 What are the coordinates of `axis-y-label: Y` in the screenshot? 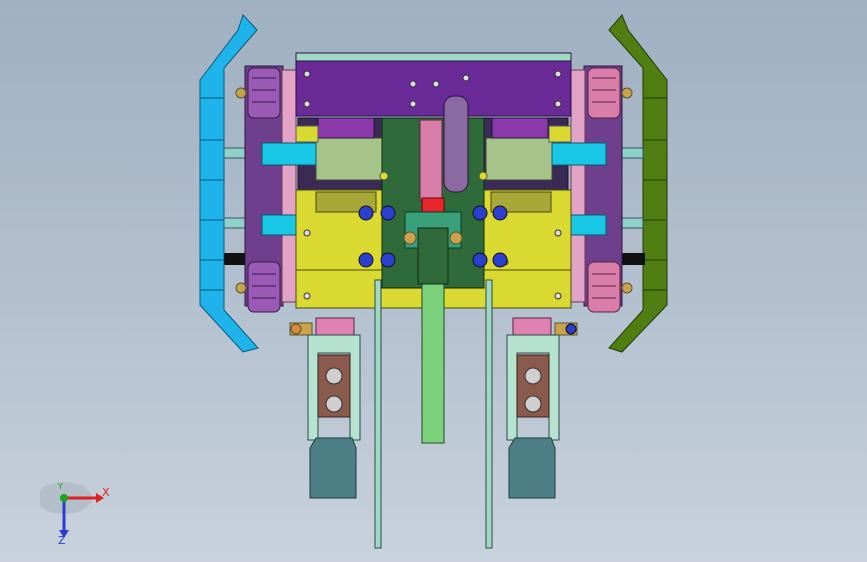 It's located at (60, 486).